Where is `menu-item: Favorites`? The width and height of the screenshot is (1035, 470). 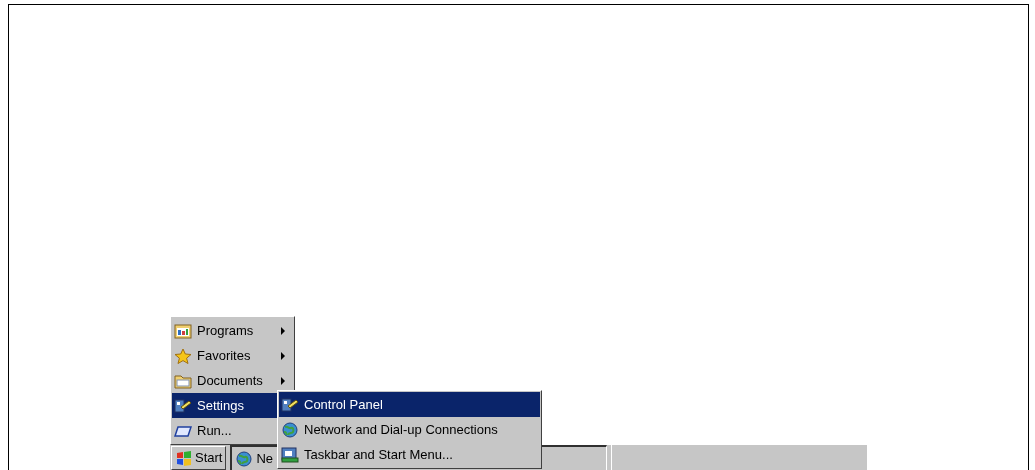 menu-item: Favorites is located at coordinates (232, 355).